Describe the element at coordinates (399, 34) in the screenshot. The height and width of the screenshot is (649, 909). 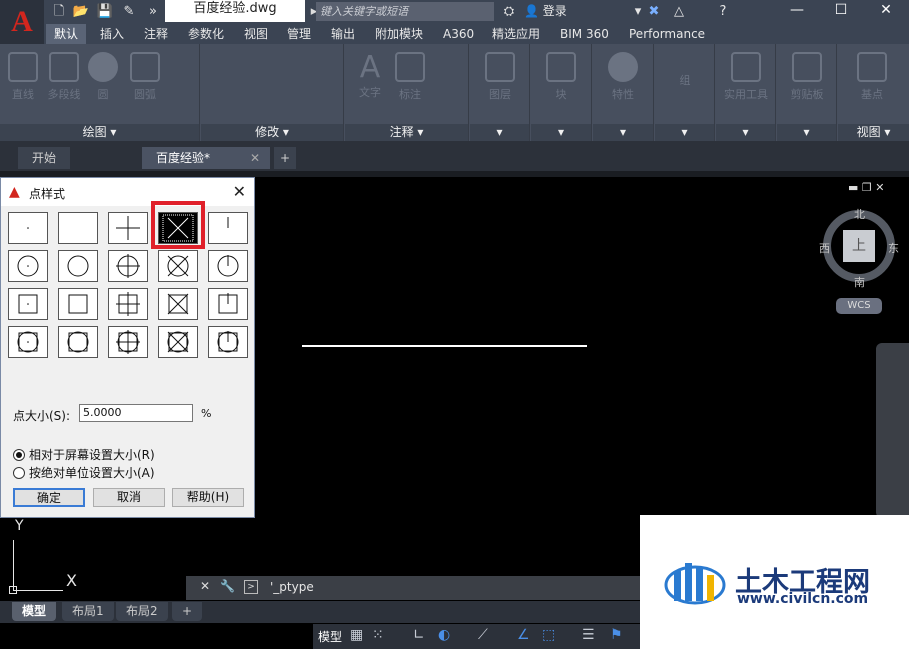
I see `tab-addins: 附加模块` at that location.